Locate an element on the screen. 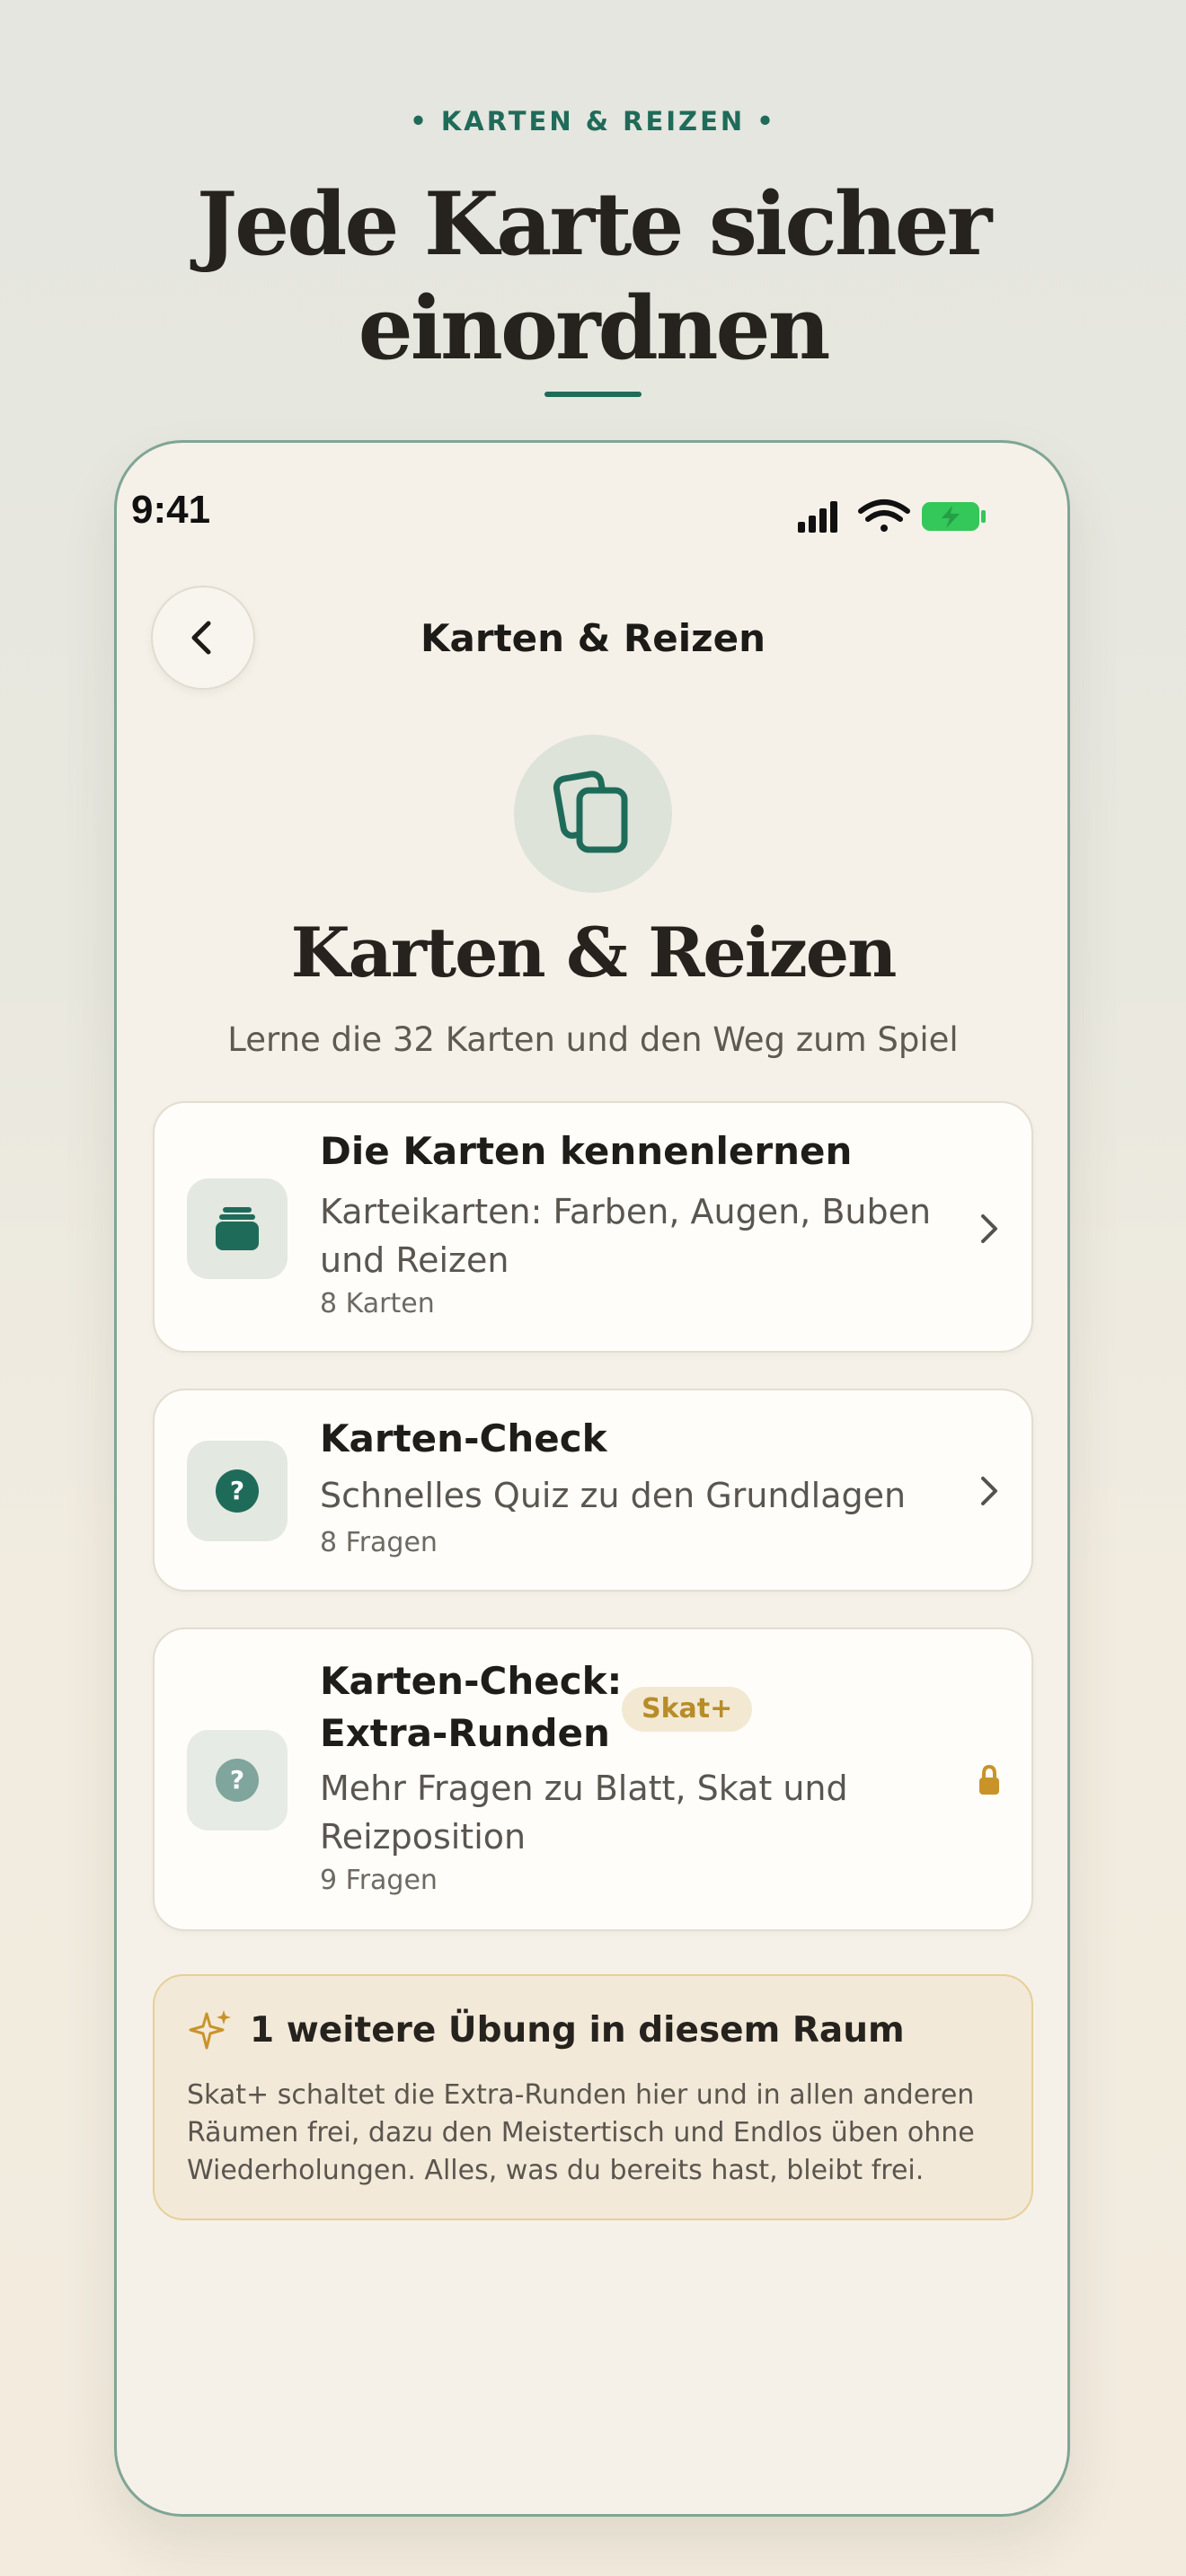 The height and width of the screenshot is (2576, 1186). lesson-icon-badge is located at coordinates (237, 1228).